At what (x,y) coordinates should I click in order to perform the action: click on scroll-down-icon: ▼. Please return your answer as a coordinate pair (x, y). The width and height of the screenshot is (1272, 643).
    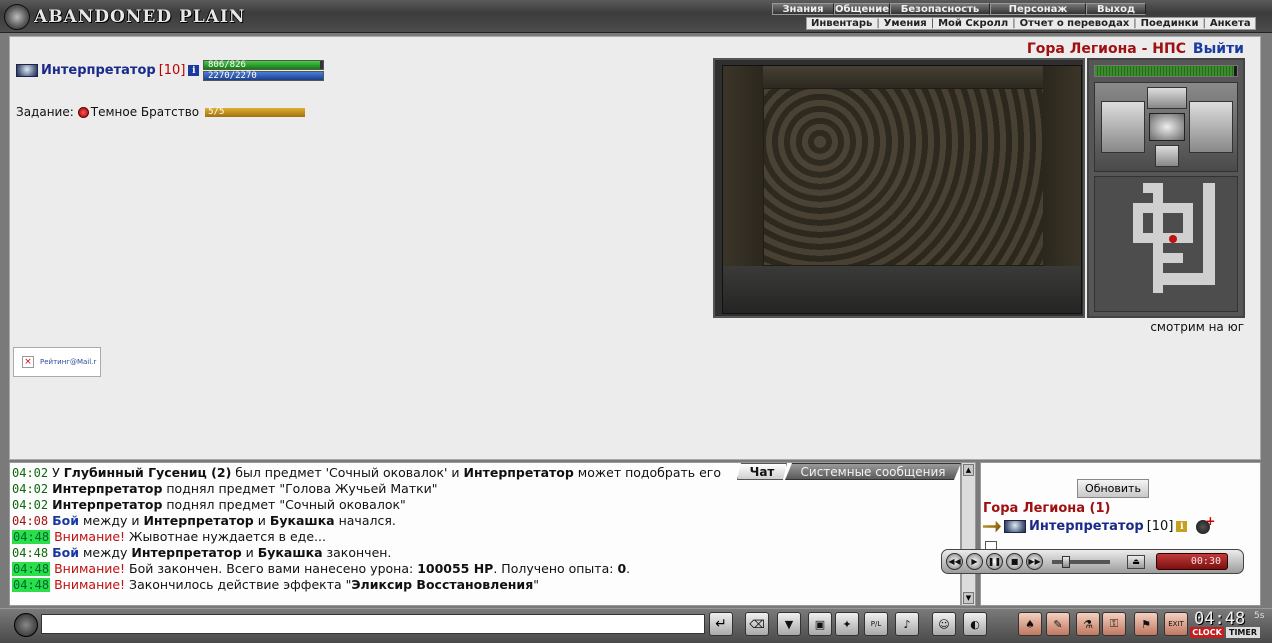
    Looking at the image, I should click on (968, 598).